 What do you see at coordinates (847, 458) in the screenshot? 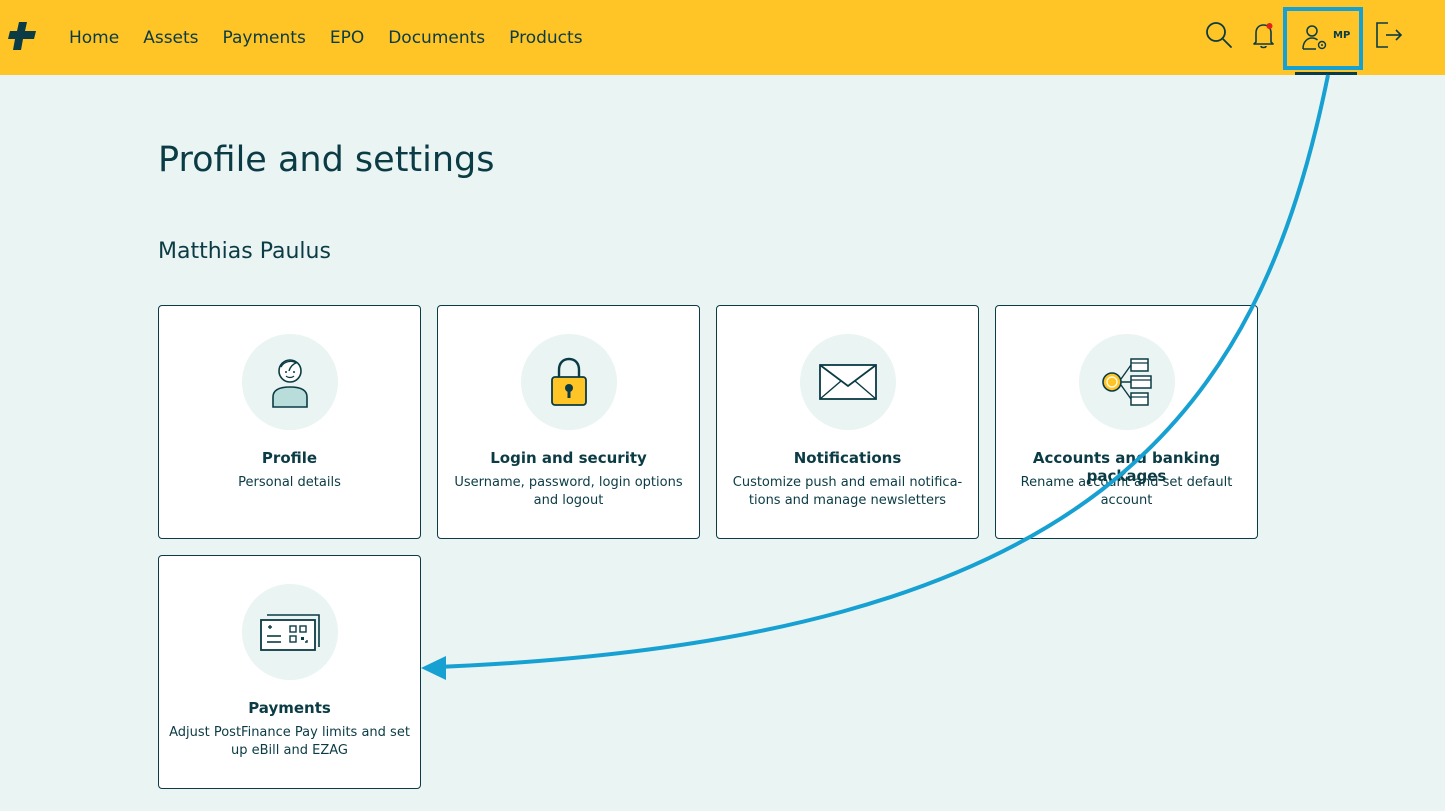
I see `card-title: Notifications` at bounding box center [847, 458].